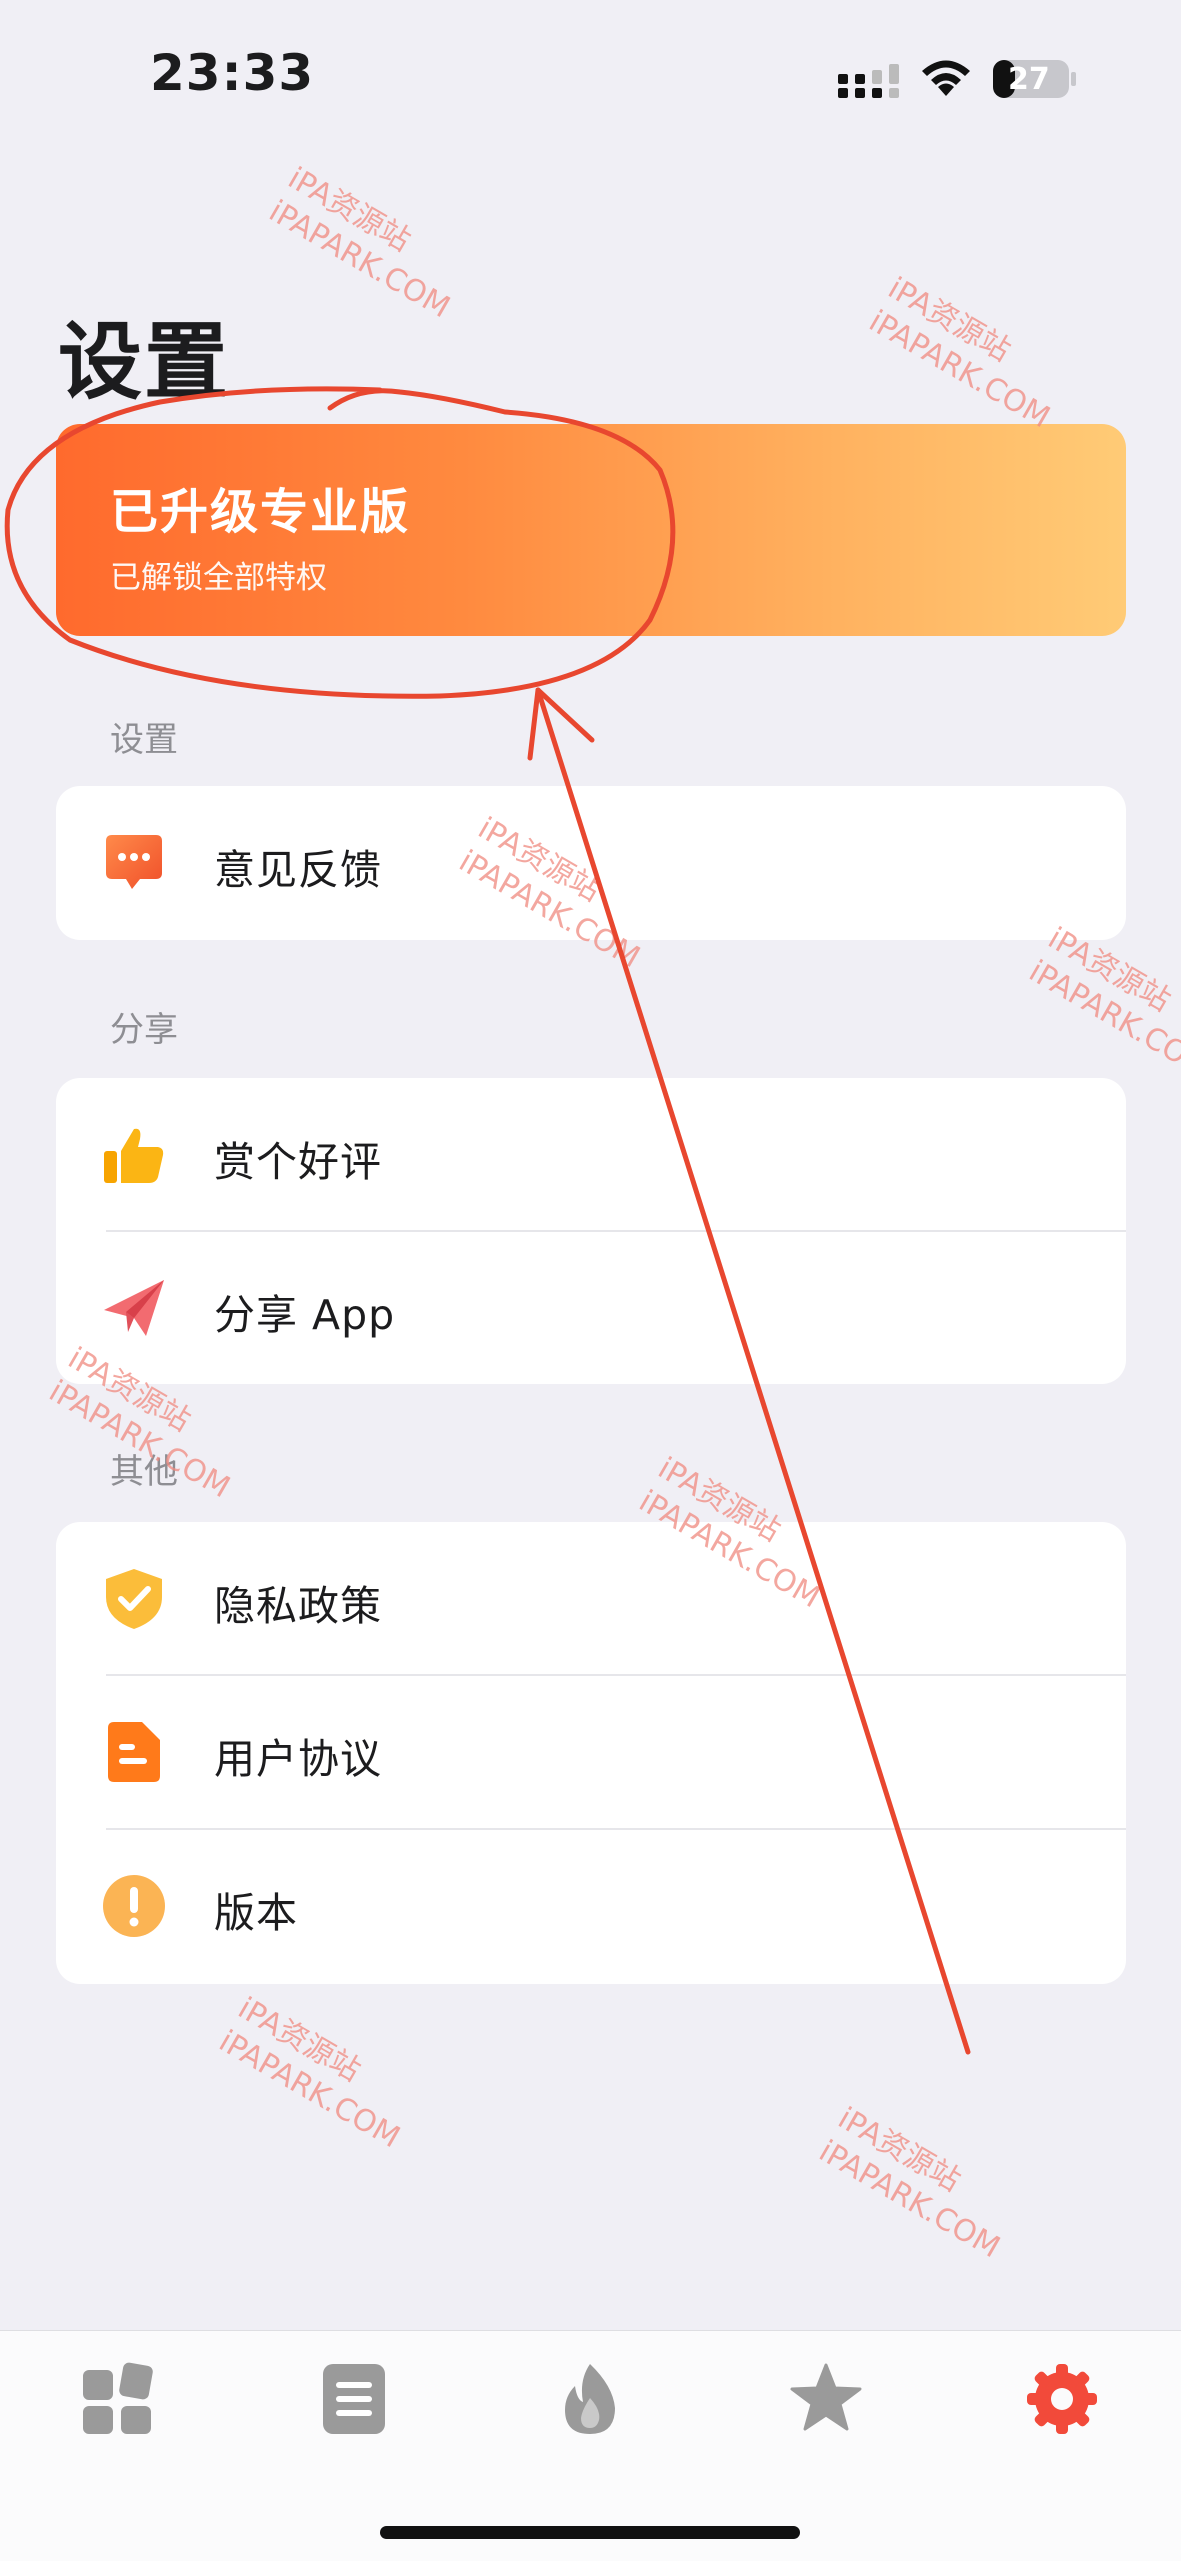 This screenshot has width=1181, height=2561. What do you see at coordinates (946, 78) in the screenshot?
I see `wifi-icon` at bounding box center [946, 78].